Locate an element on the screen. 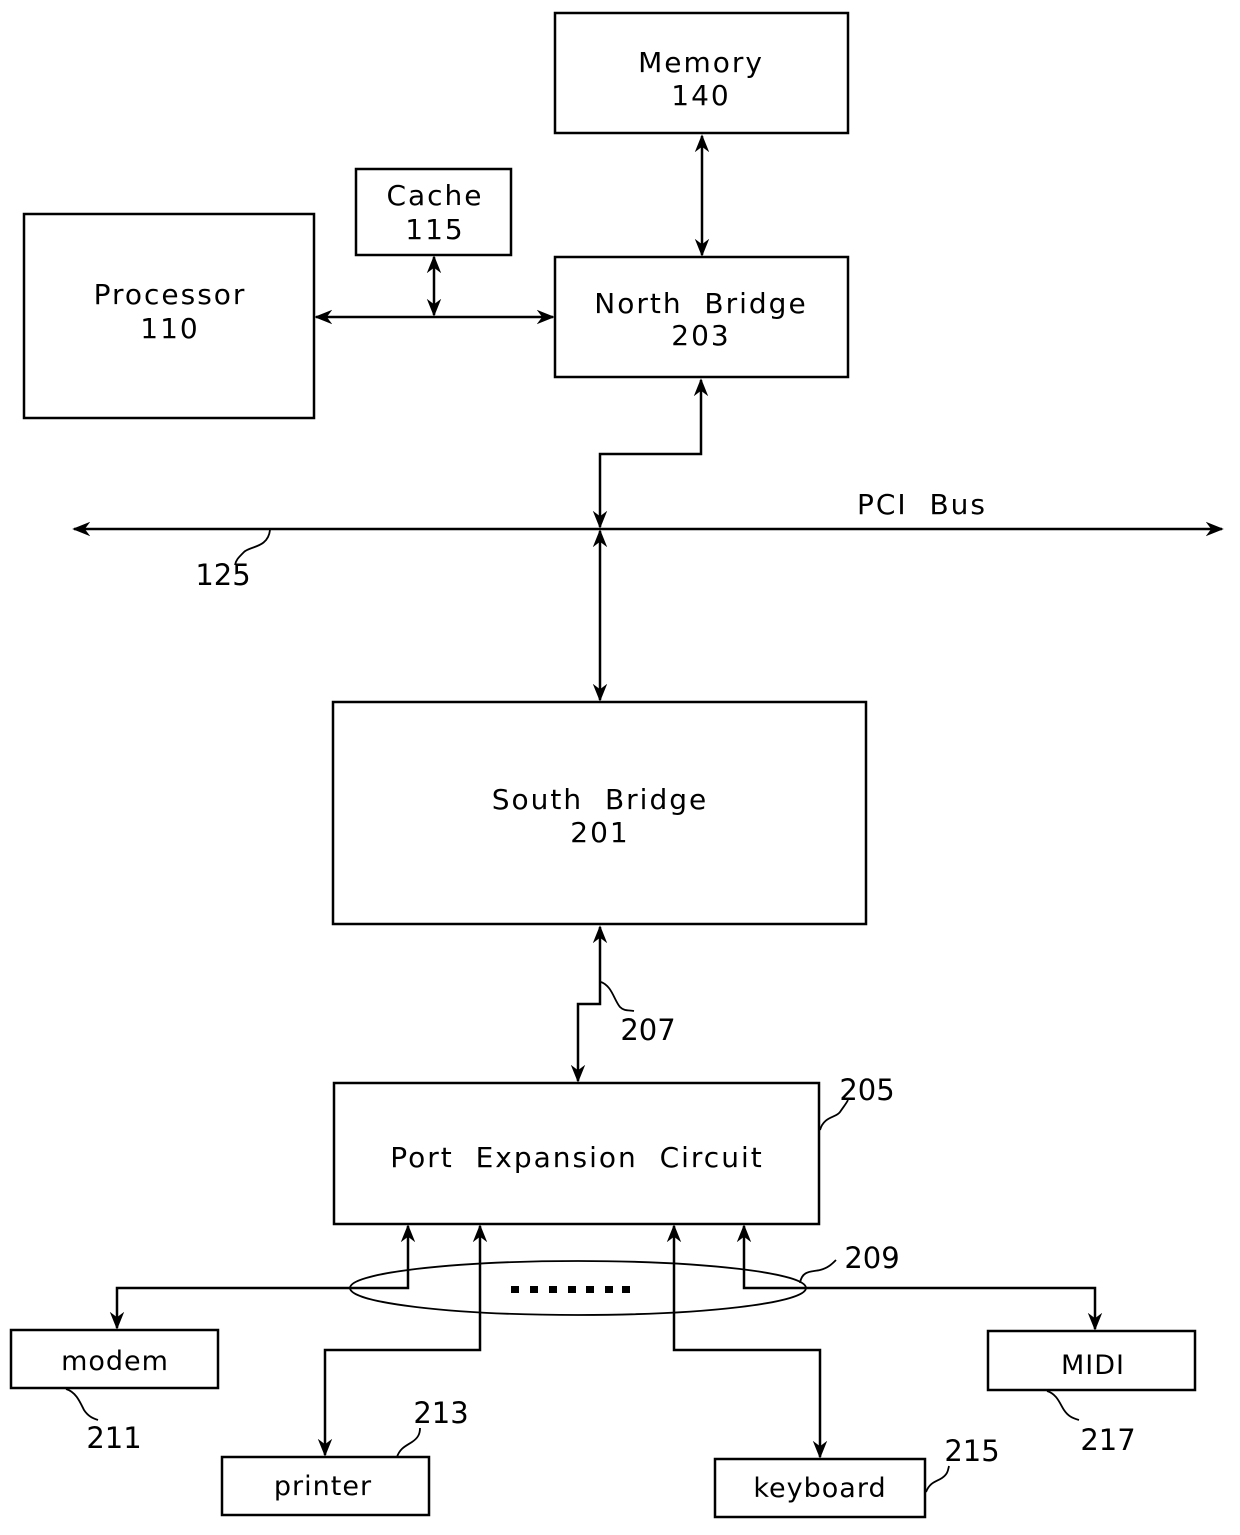 The width and height of the screenshot is (1240, 1535). modem-block: modem is located at coordinates (114, 1359).